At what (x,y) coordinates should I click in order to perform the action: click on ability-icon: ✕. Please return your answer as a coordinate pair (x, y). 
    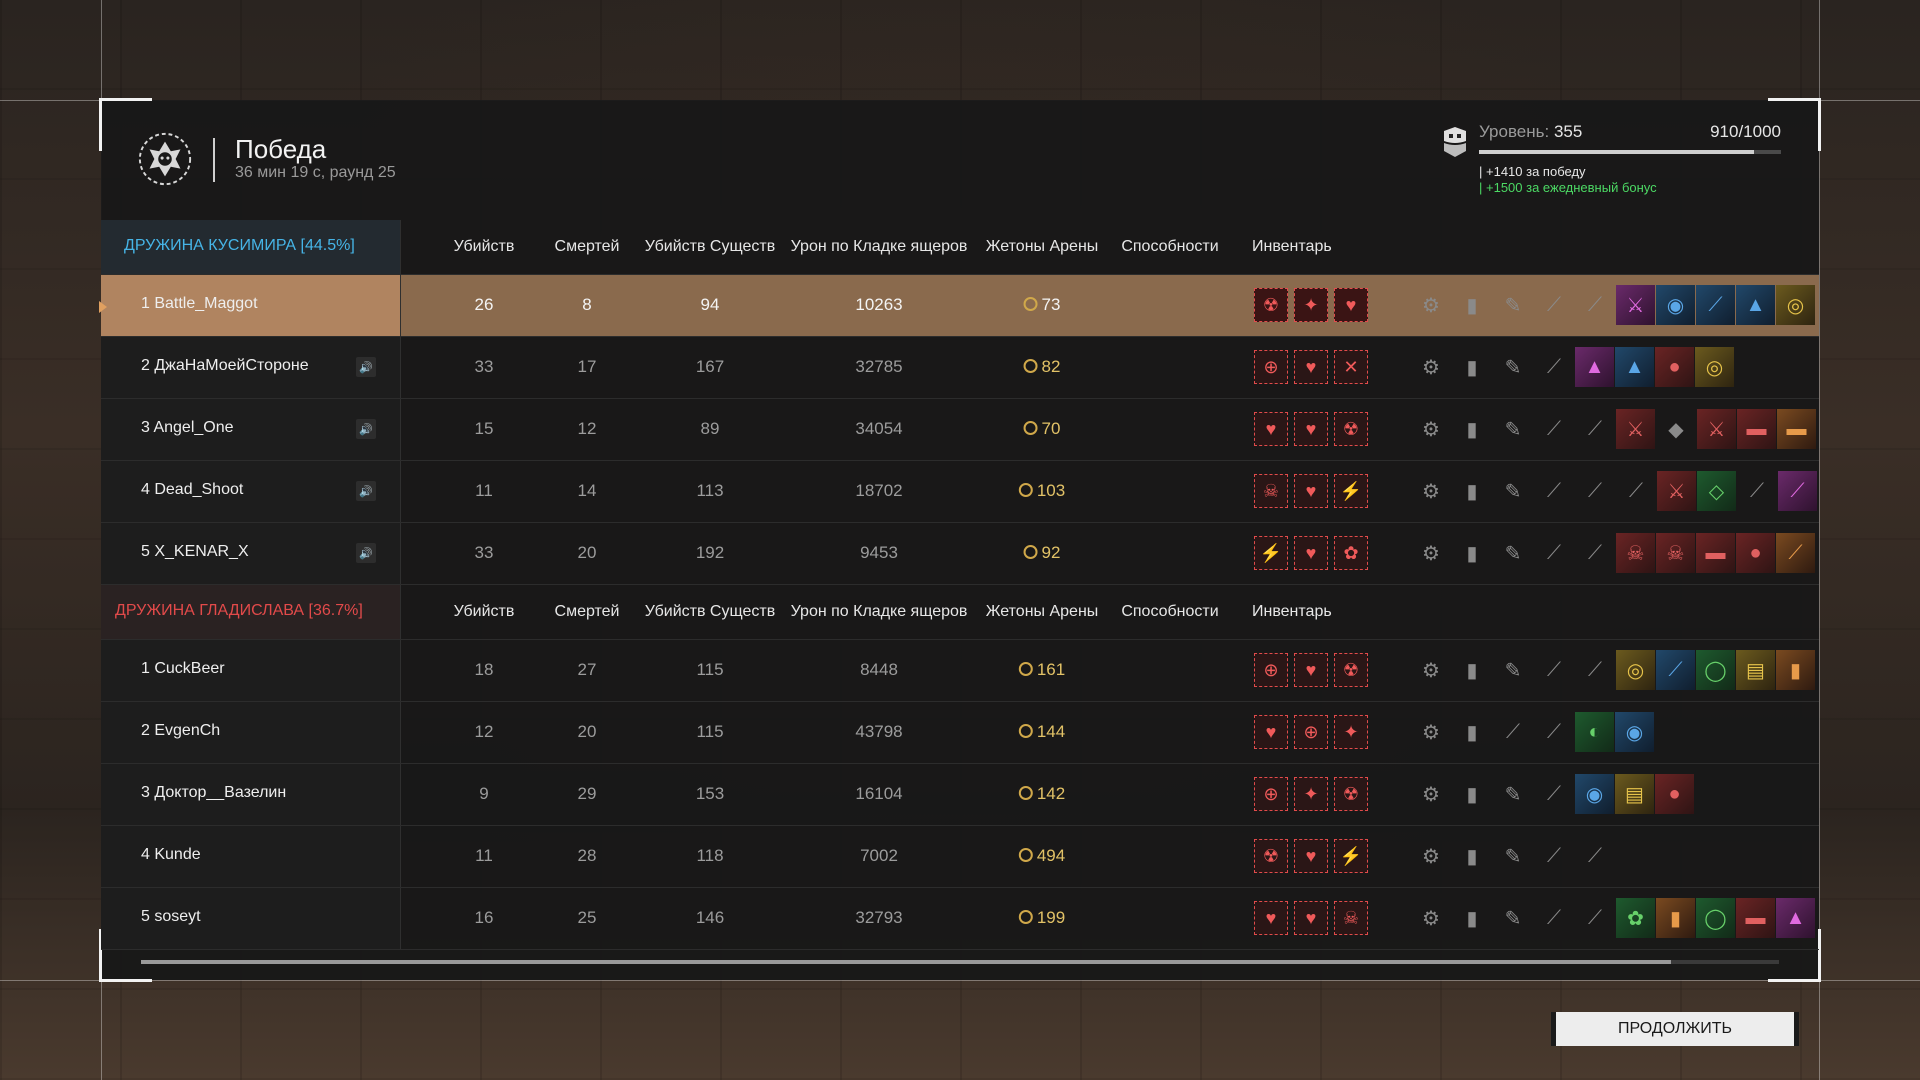
    Looking at the image, I should click on (1351, 367).